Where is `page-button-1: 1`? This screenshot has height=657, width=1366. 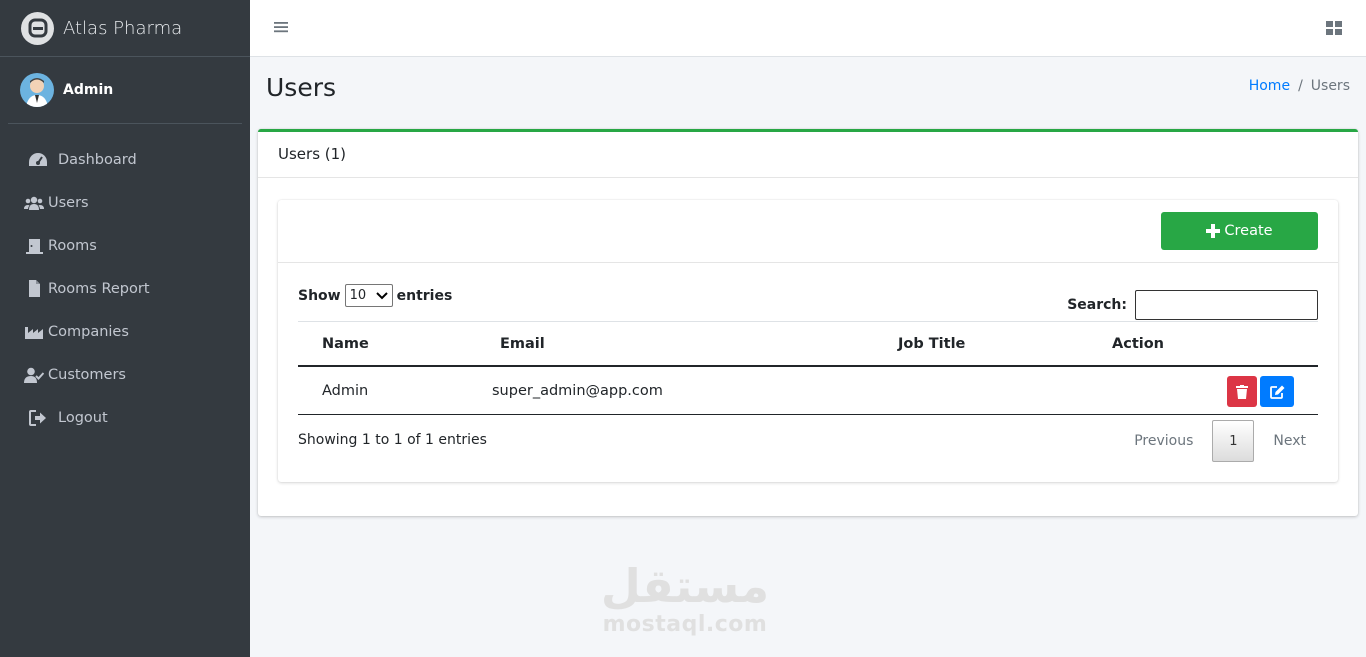
page-button-1: 1 is located at coordinates (1233, 441).